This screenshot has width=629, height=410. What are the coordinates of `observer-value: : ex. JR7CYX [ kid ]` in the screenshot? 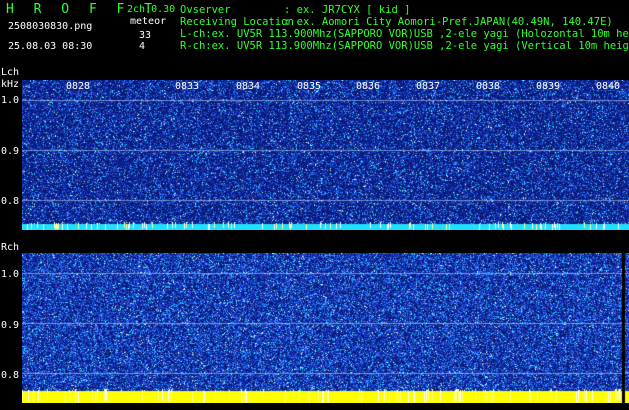 It's located at (347, 10).